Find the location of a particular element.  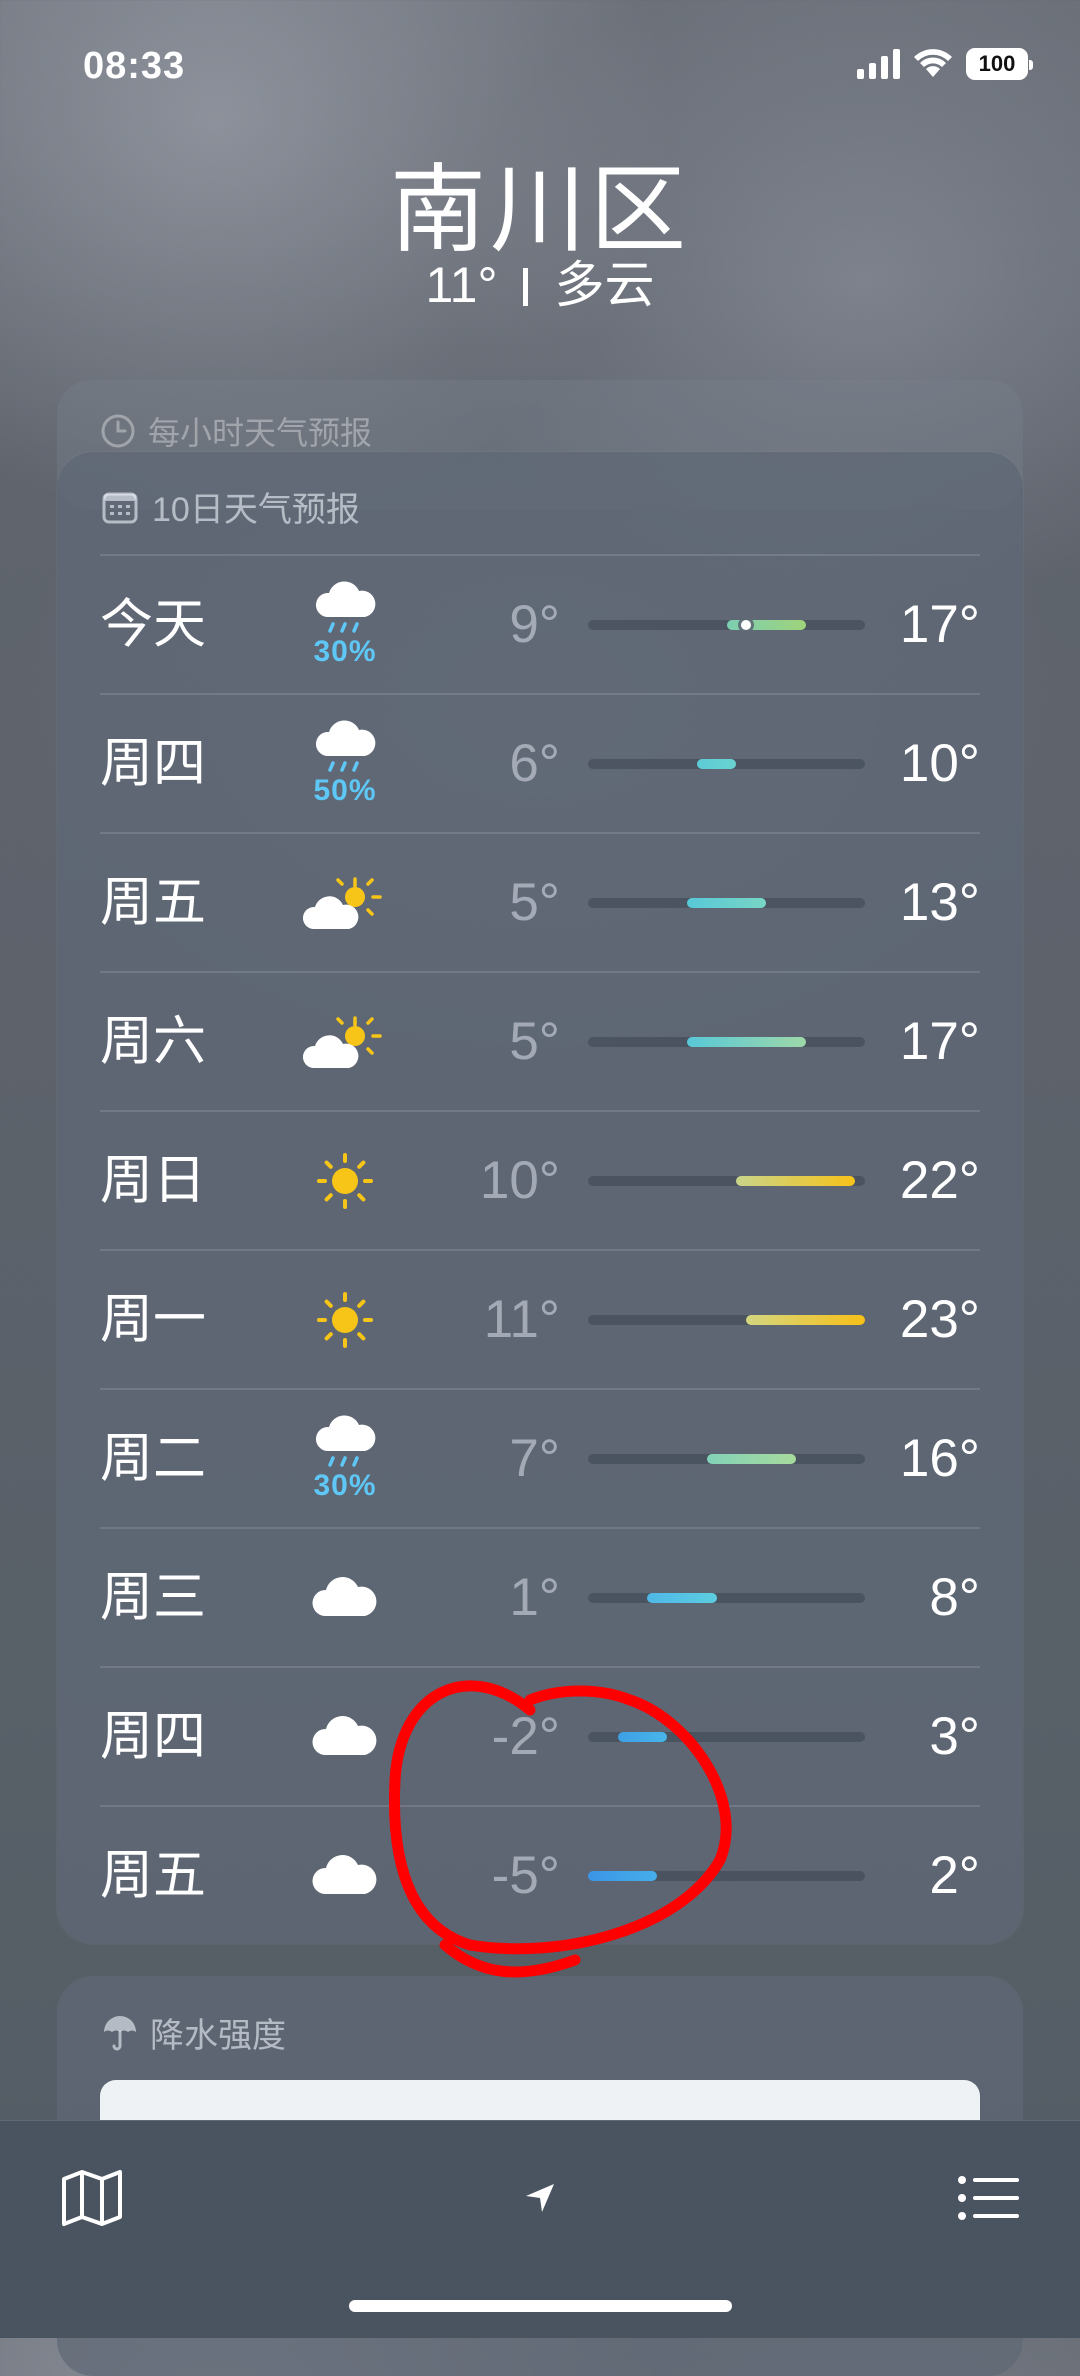

forecast-day-label: 周三 is located at coordinates (153, 1597).